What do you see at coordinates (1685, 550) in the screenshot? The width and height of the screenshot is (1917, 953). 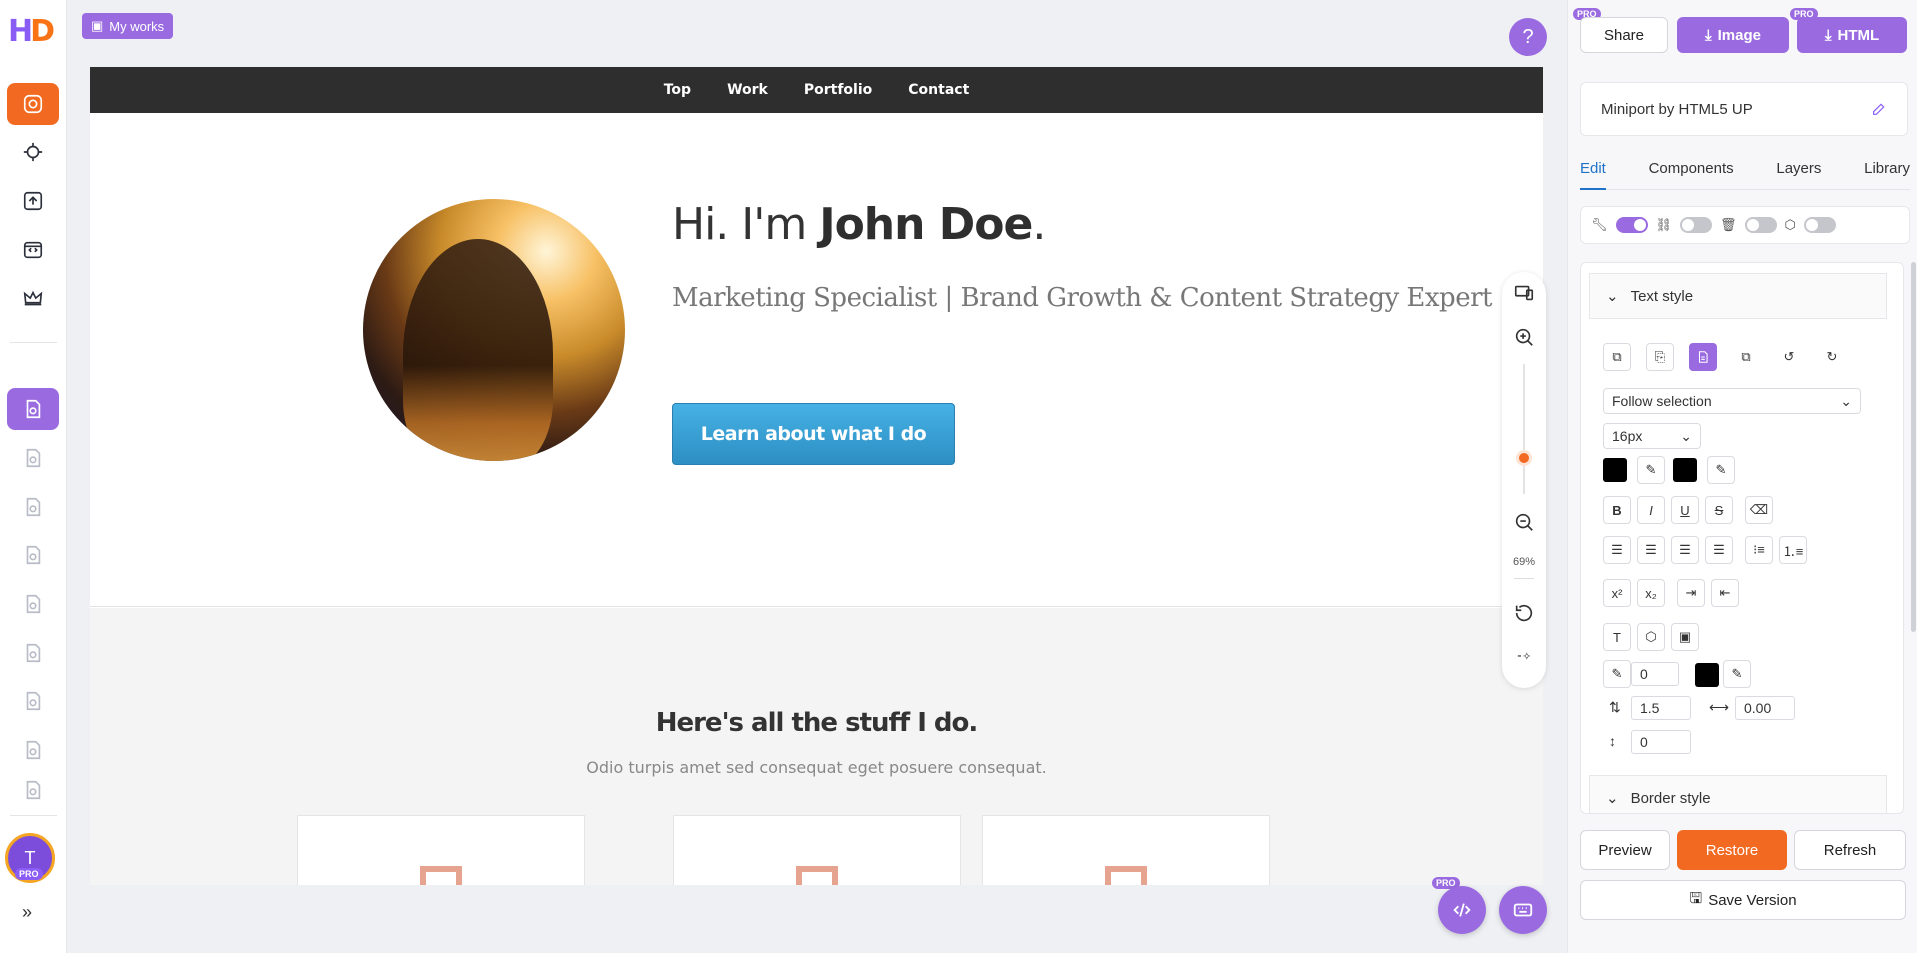 I see `align-right-button: ☰` at bounding box center [1685, 550].